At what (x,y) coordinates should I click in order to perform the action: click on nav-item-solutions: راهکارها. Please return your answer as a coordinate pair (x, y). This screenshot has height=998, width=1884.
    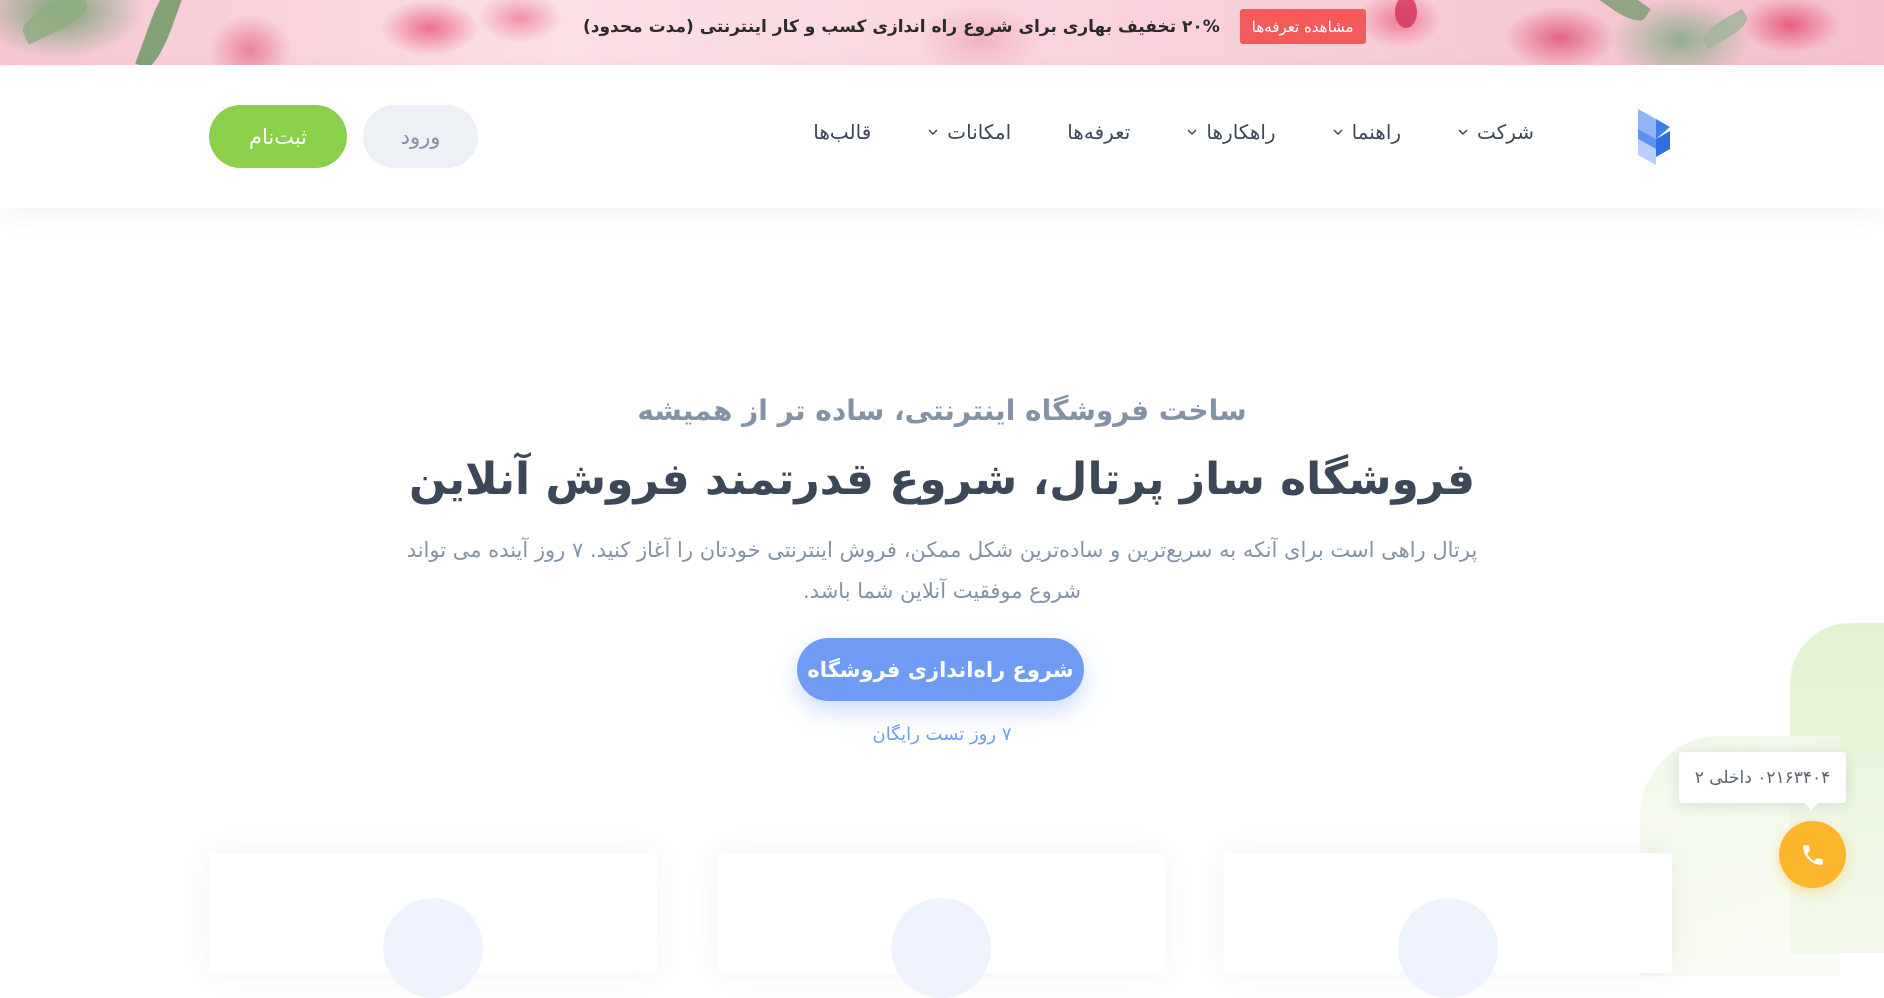
    Looking at the image, I should click on (1230, 132).